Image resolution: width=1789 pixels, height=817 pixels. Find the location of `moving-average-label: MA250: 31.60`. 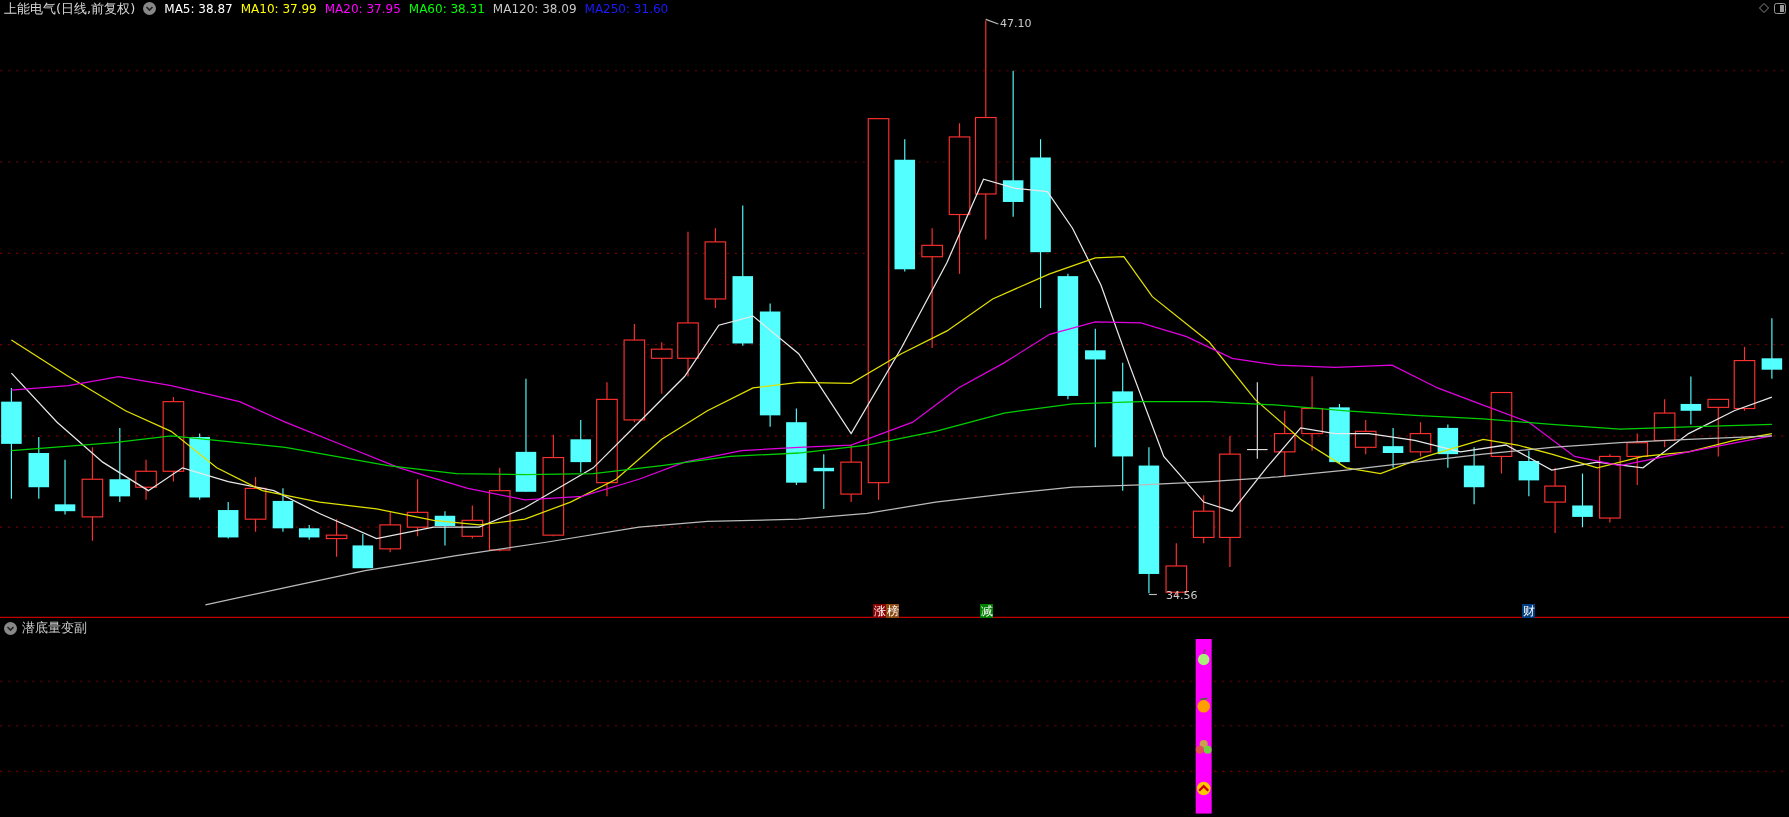

moving-average-label: MA250: 31.60 is located at coordinates (626, 8).